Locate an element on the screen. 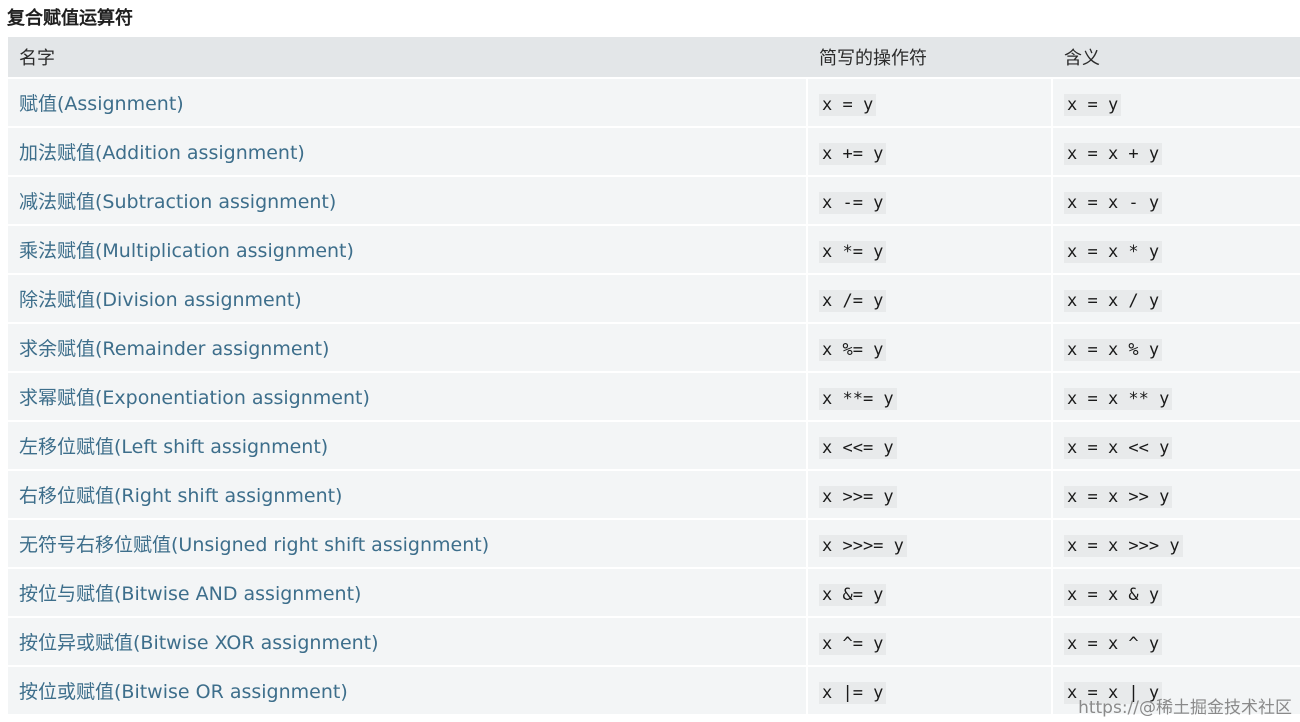  cell-meaning: x = x * y is located at coordinates (1176, 249).